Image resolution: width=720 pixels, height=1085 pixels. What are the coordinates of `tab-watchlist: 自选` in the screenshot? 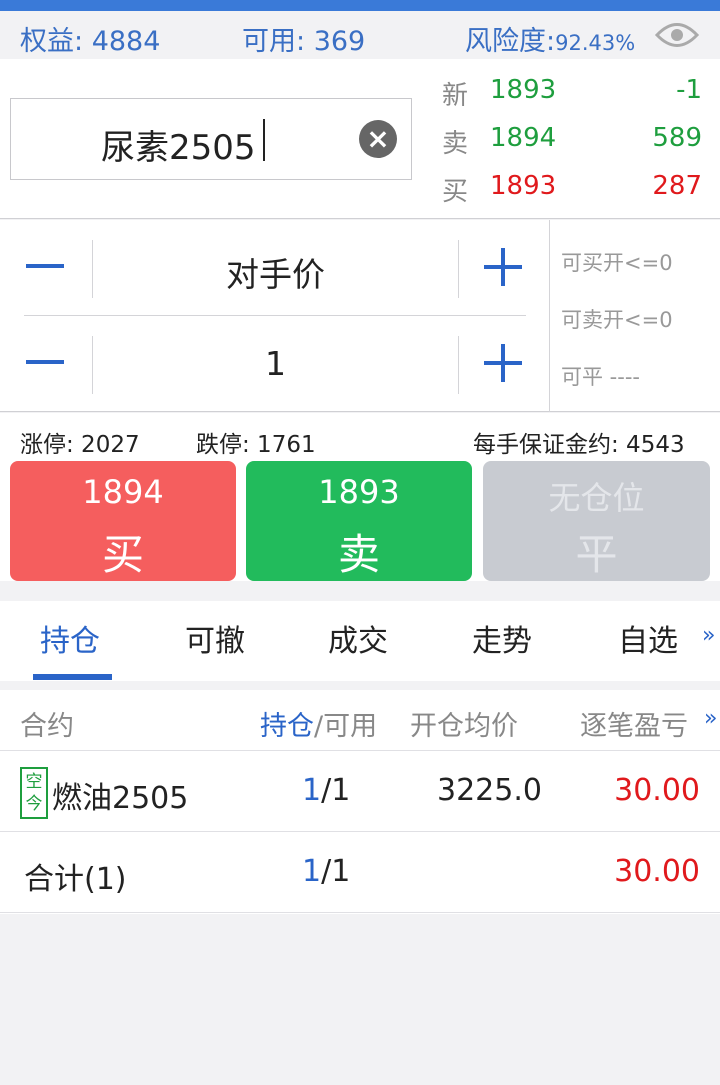 It's located at (648, 638).